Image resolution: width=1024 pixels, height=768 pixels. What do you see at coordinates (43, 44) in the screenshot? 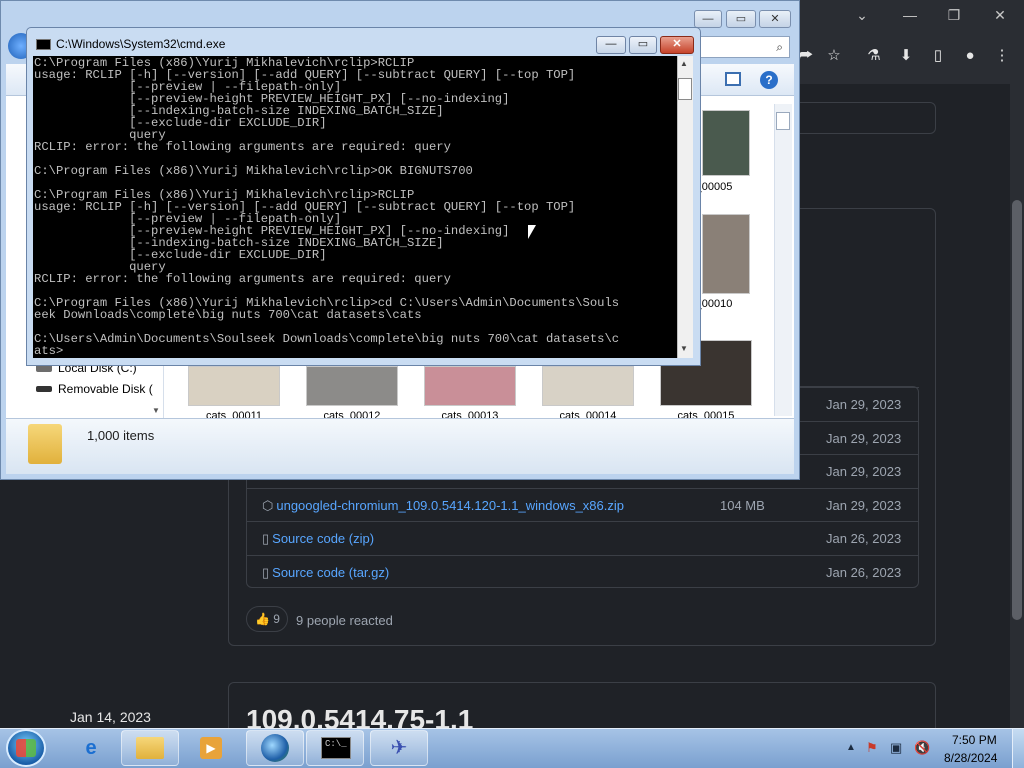
I see `cmd-app-icon` at bounding box center [43, 44].